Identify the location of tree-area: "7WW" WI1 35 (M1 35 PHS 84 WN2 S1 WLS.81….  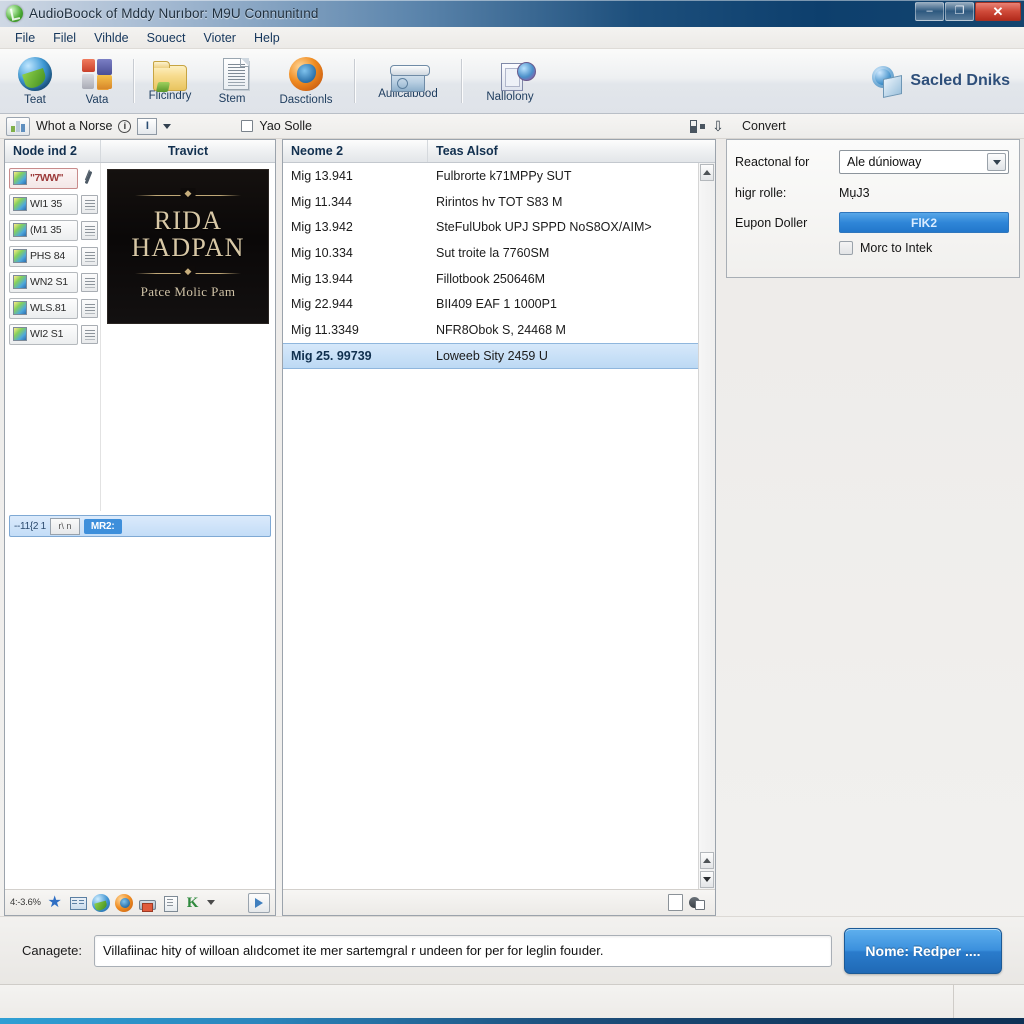
(140, 337).